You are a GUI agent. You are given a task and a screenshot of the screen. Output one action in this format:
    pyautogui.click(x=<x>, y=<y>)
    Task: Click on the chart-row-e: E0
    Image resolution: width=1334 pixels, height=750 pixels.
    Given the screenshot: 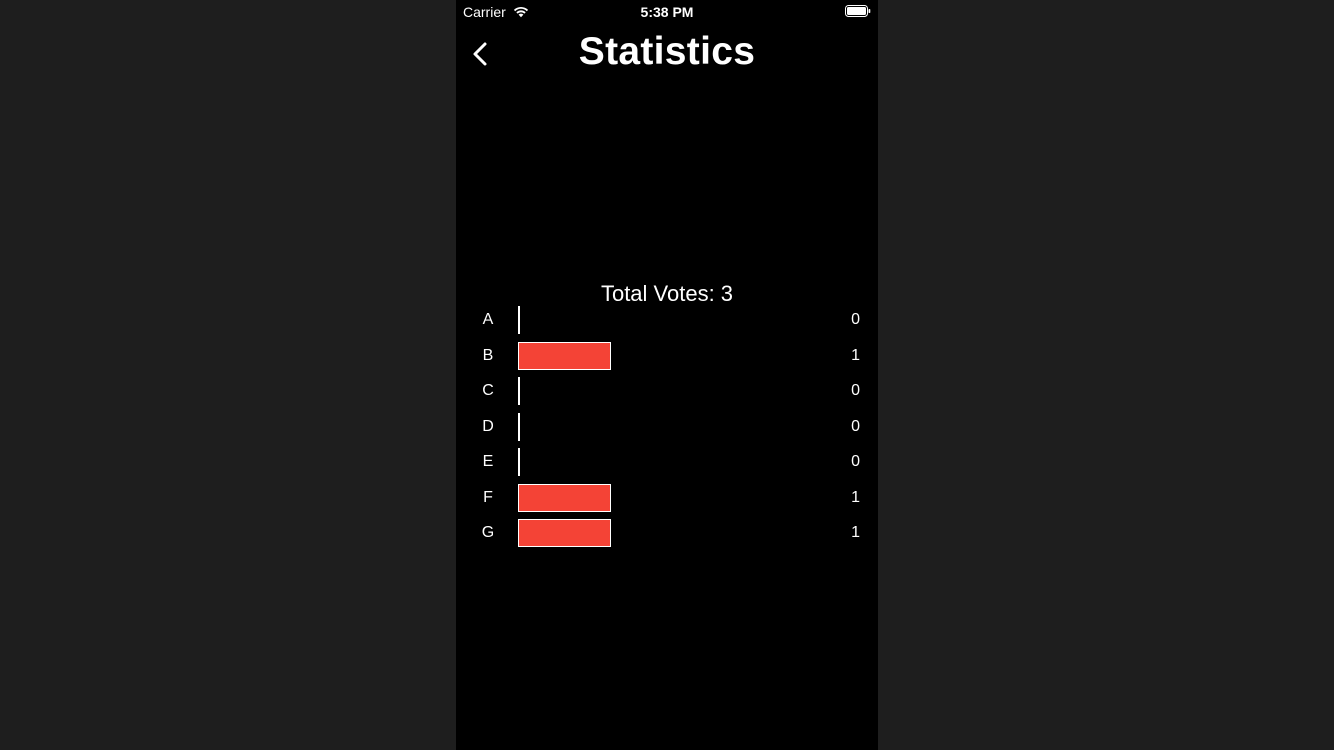 What is the action you would take?
    pyautogui.click(x=667, y=462)
    